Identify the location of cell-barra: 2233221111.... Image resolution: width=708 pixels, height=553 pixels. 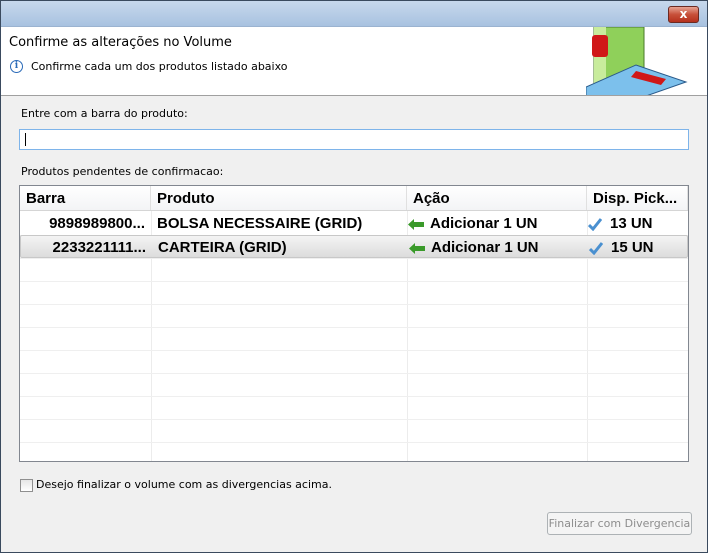
(99, 247).